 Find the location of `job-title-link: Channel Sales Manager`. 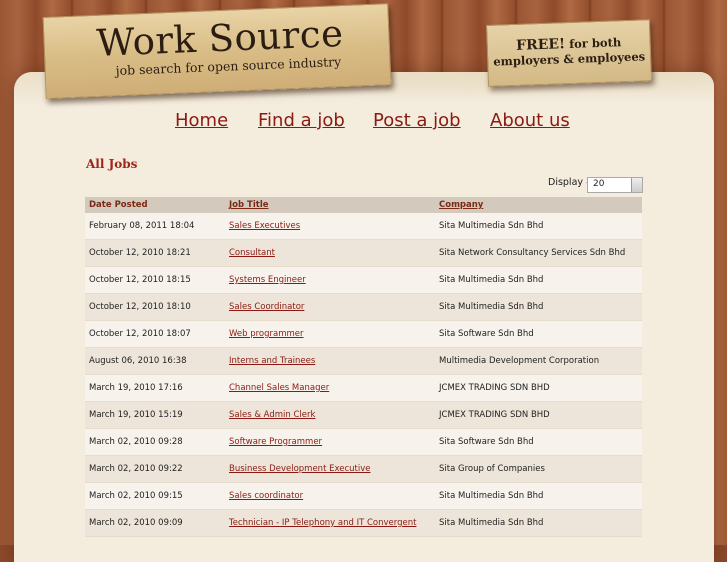

job-title-link: Channel Sales Manager is located at coordinates (330, 388).